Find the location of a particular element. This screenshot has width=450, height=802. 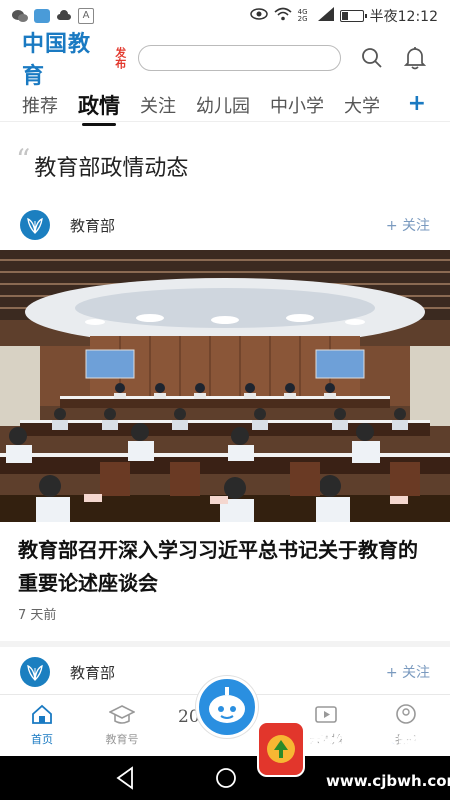

post-author-row: 教育部 + 关注 is located at coordinates (225, 225).